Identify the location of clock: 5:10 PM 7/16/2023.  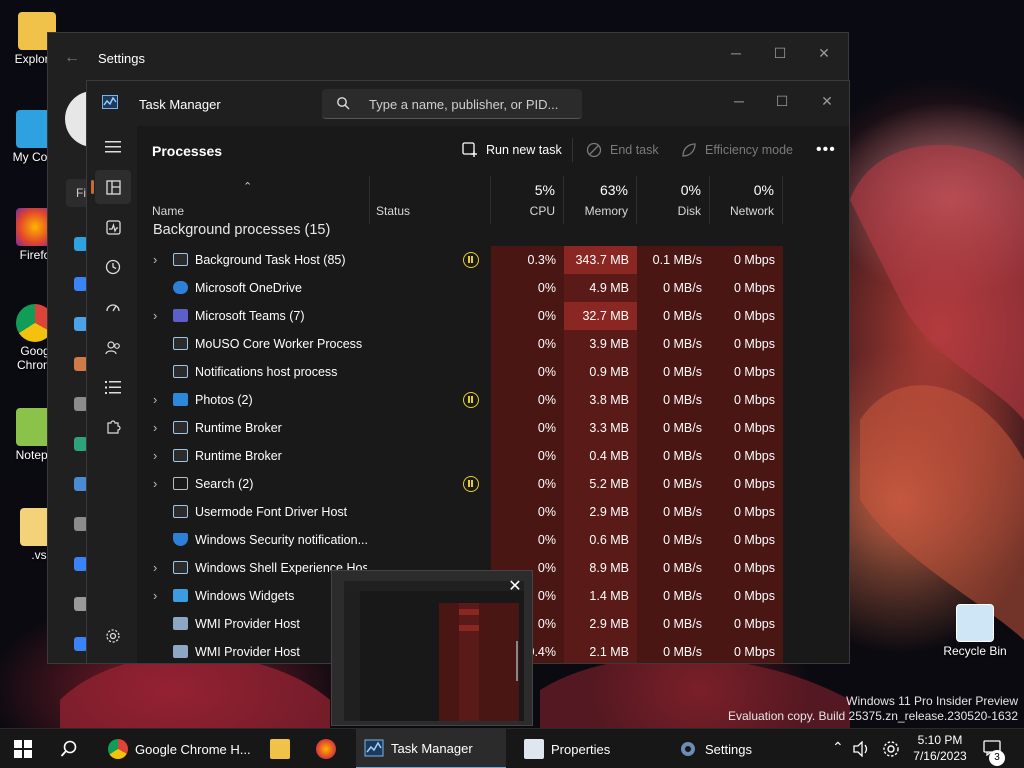
(940, 748).